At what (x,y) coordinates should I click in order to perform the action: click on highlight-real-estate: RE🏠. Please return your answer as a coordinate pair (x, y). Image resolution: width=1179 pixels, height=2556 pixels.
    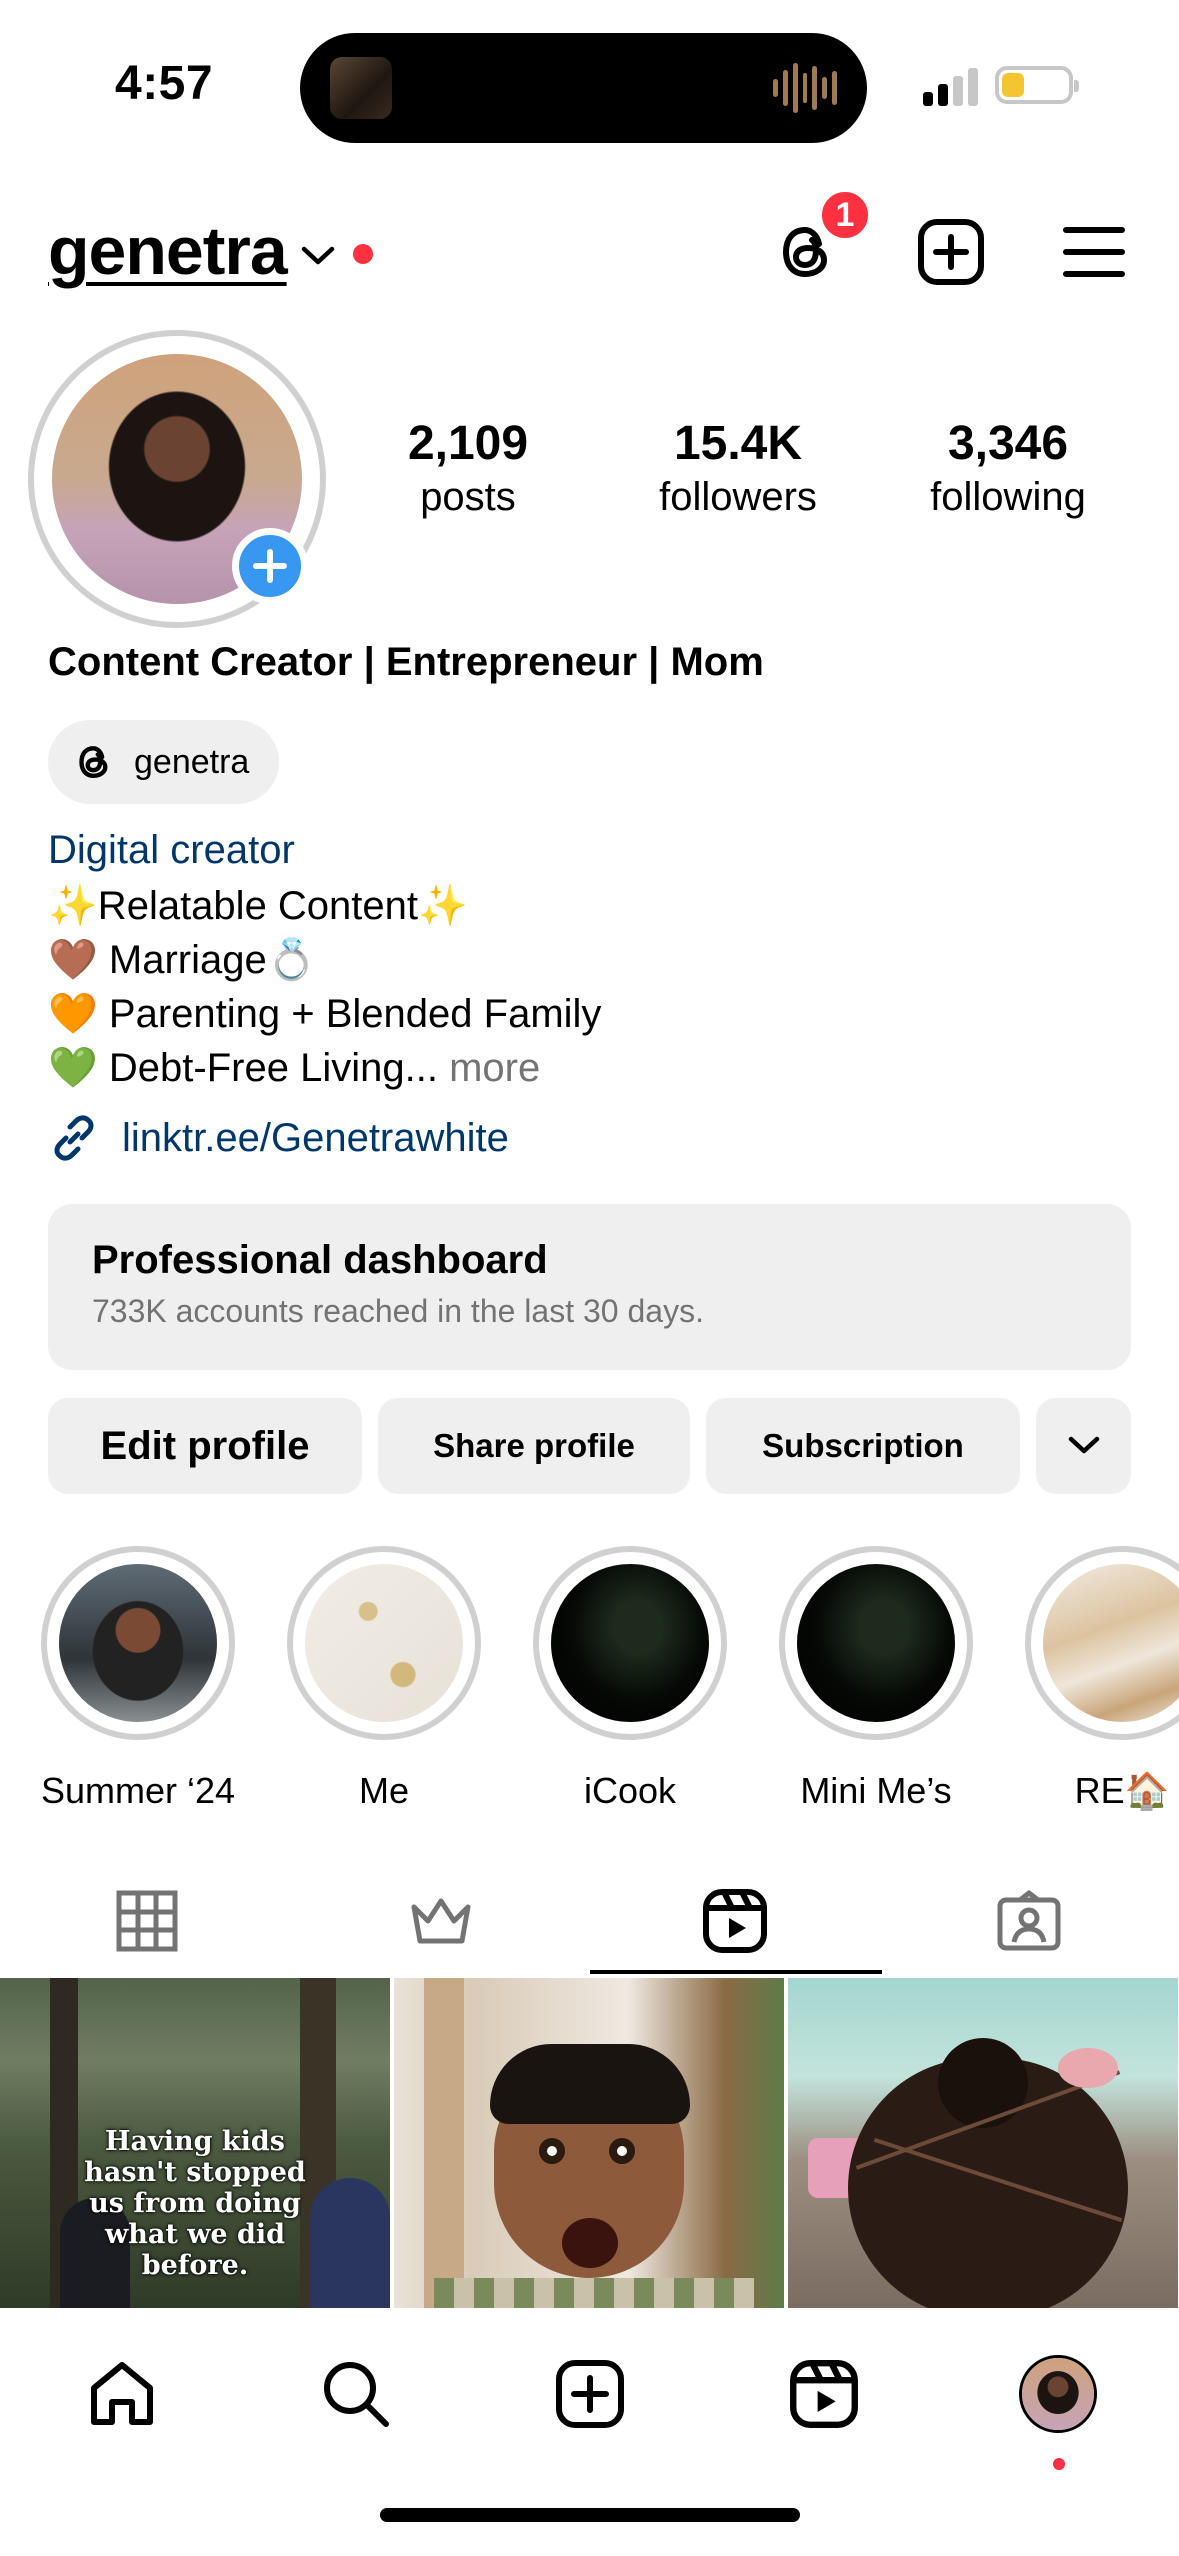
    Looking at the image, I should click on (1102, 1679).